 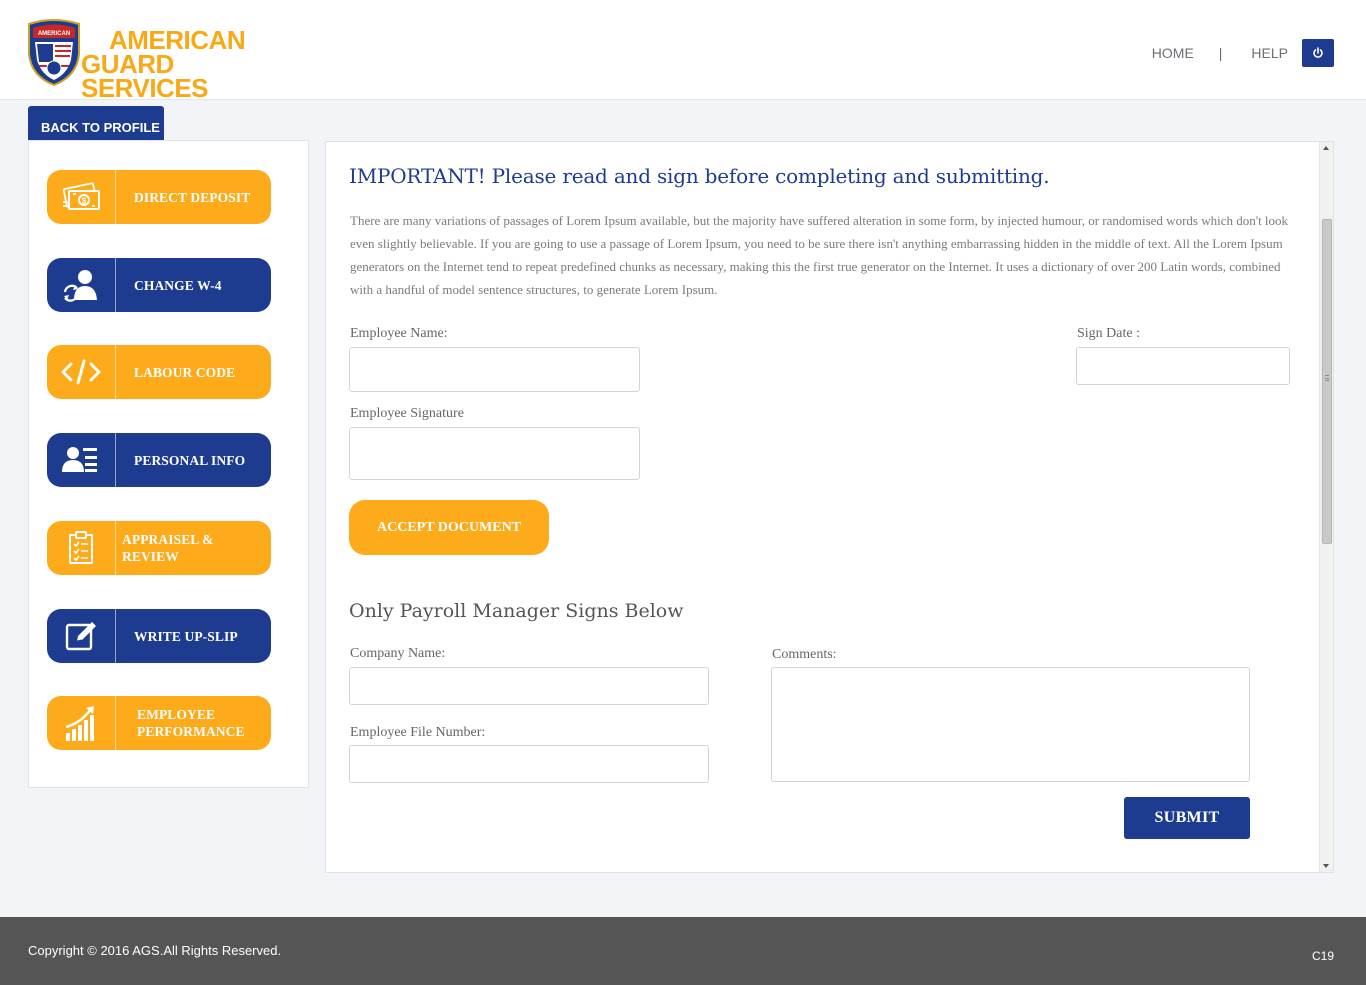 What do you see at coordinates (1243, 53) in the screenshot?
I see `top-nav: HOME | HELP` at bounding box center [1243, 53].